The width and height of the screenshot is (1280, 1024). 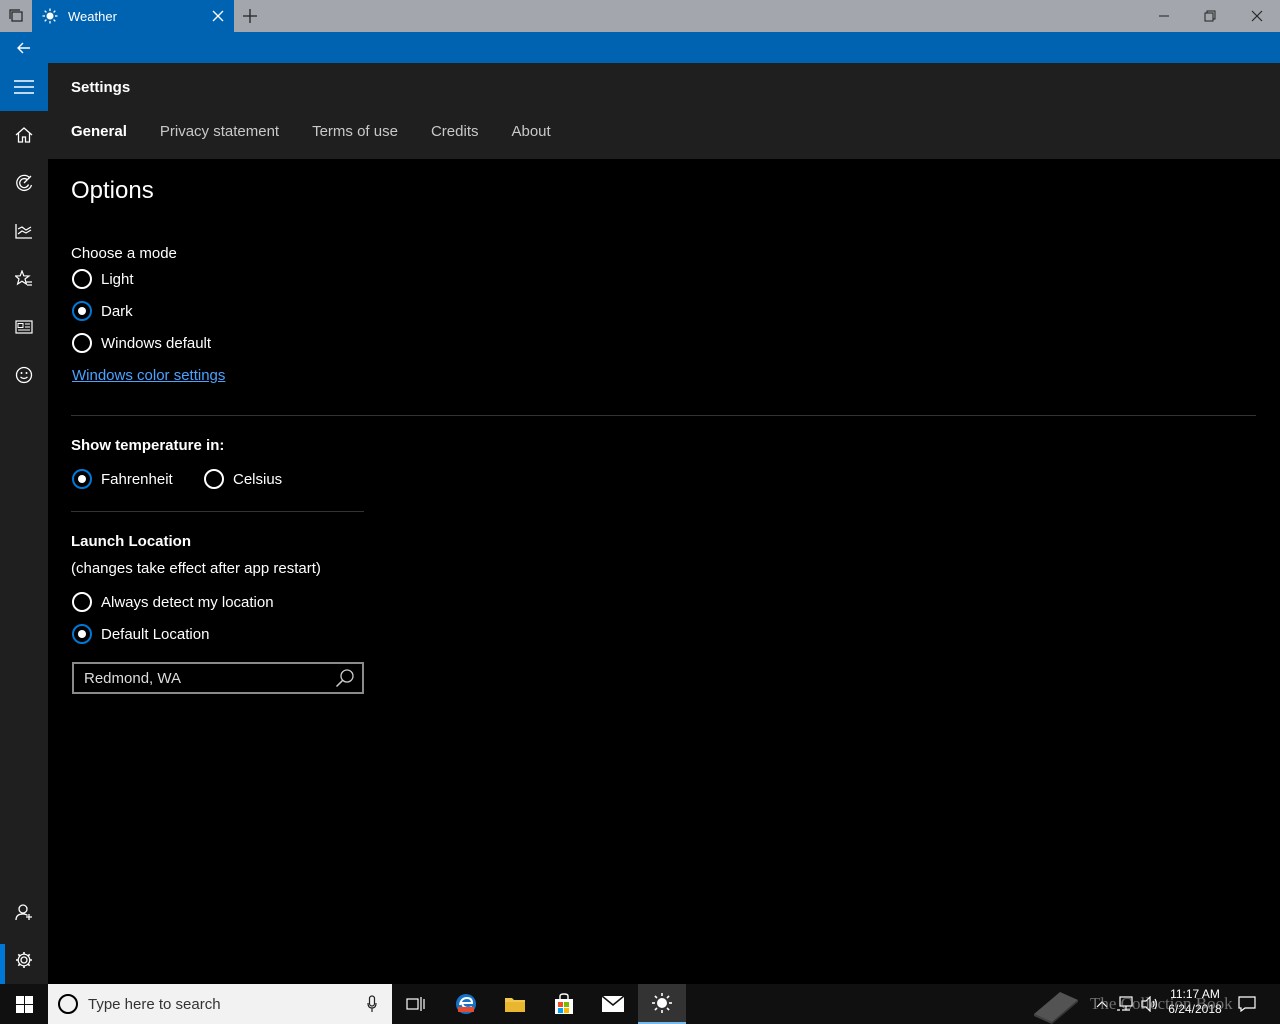 I want to click on radio-label: Fahrenheit, so click(x=137, y=479).